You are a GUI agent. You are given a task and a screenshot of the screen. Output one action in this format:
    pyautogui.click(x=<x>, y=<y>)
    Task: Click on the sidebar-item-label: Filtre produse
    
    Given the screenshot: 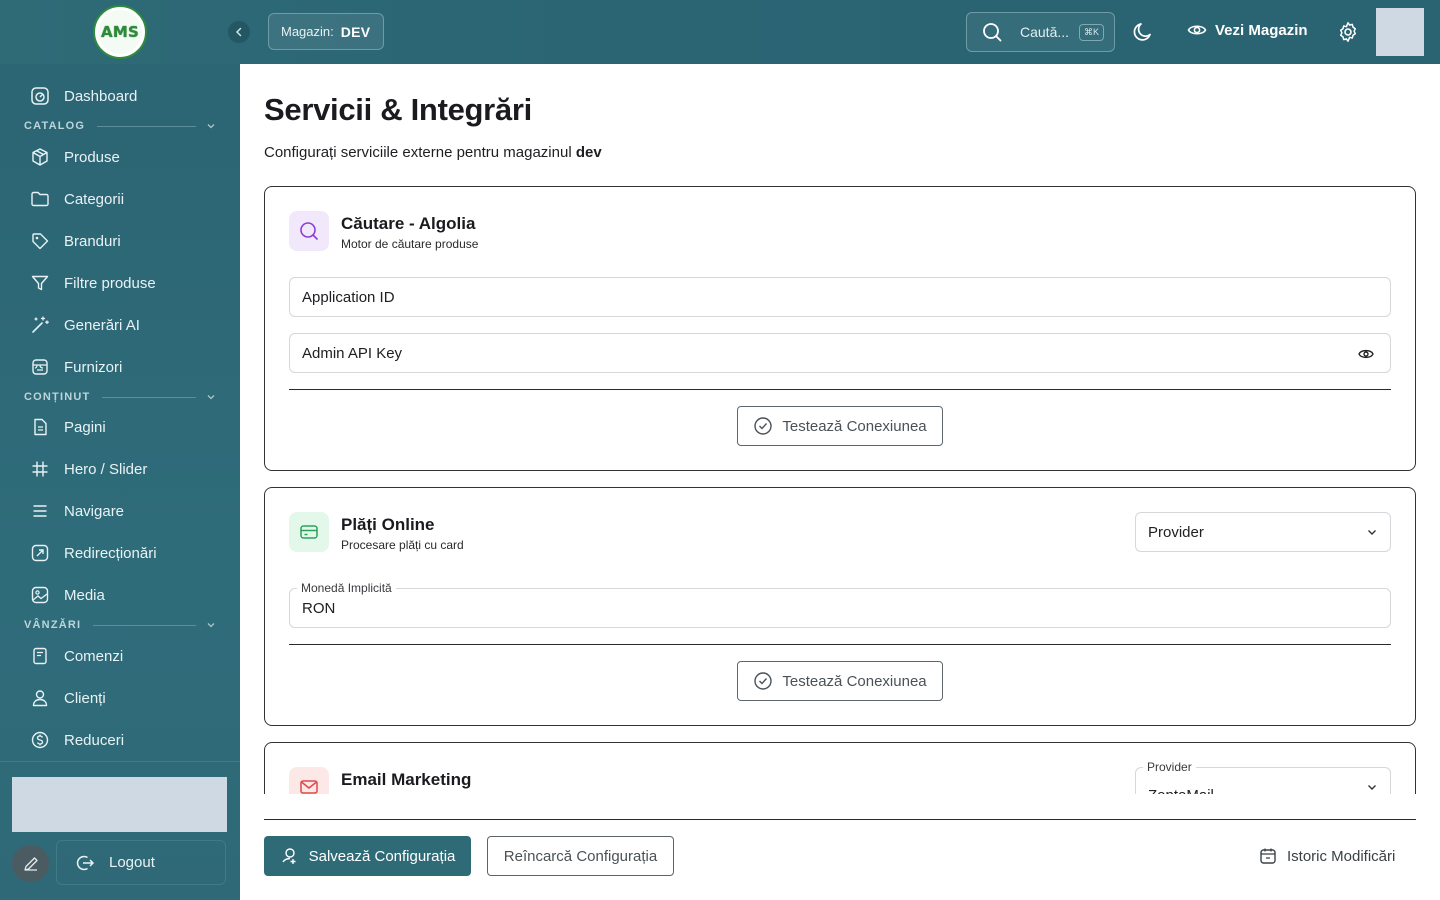 What is the action you would take?
    pyautogui.click(x=110, y=283)
    